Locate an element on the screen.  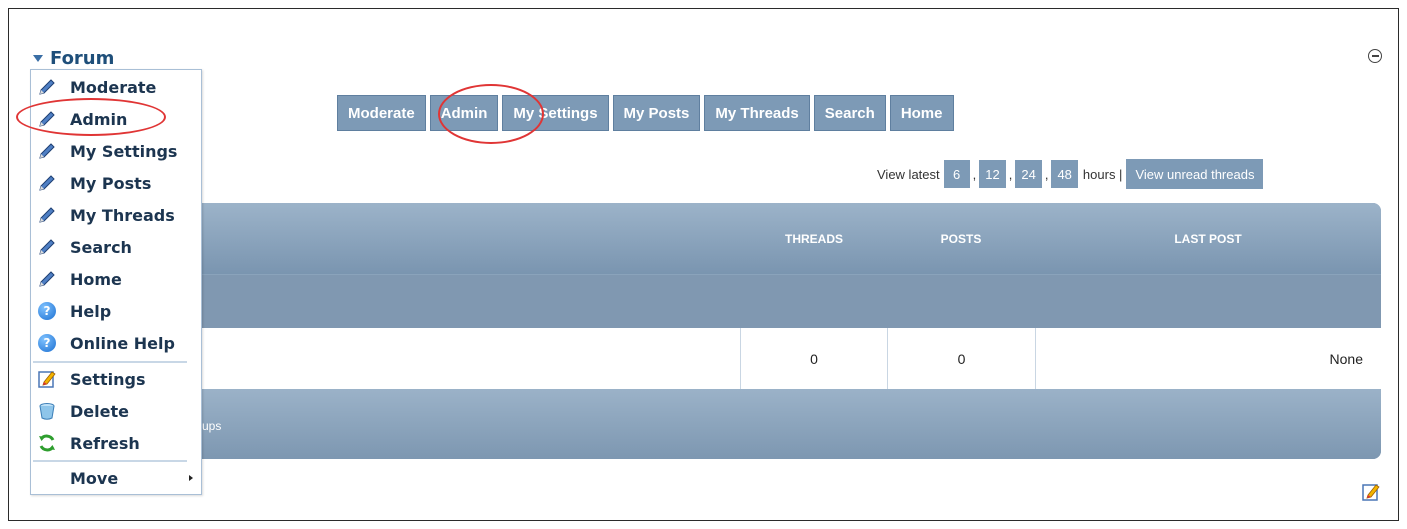
menu-item-refresh: Refresh is located at coordinates (116, 443).